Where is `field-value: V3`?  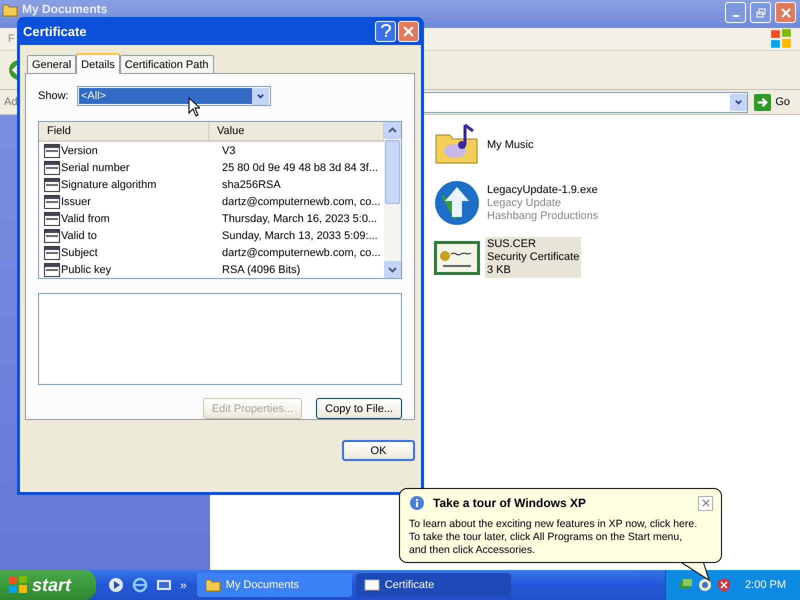 field-value: V3 is located at coordinates (228, 150).